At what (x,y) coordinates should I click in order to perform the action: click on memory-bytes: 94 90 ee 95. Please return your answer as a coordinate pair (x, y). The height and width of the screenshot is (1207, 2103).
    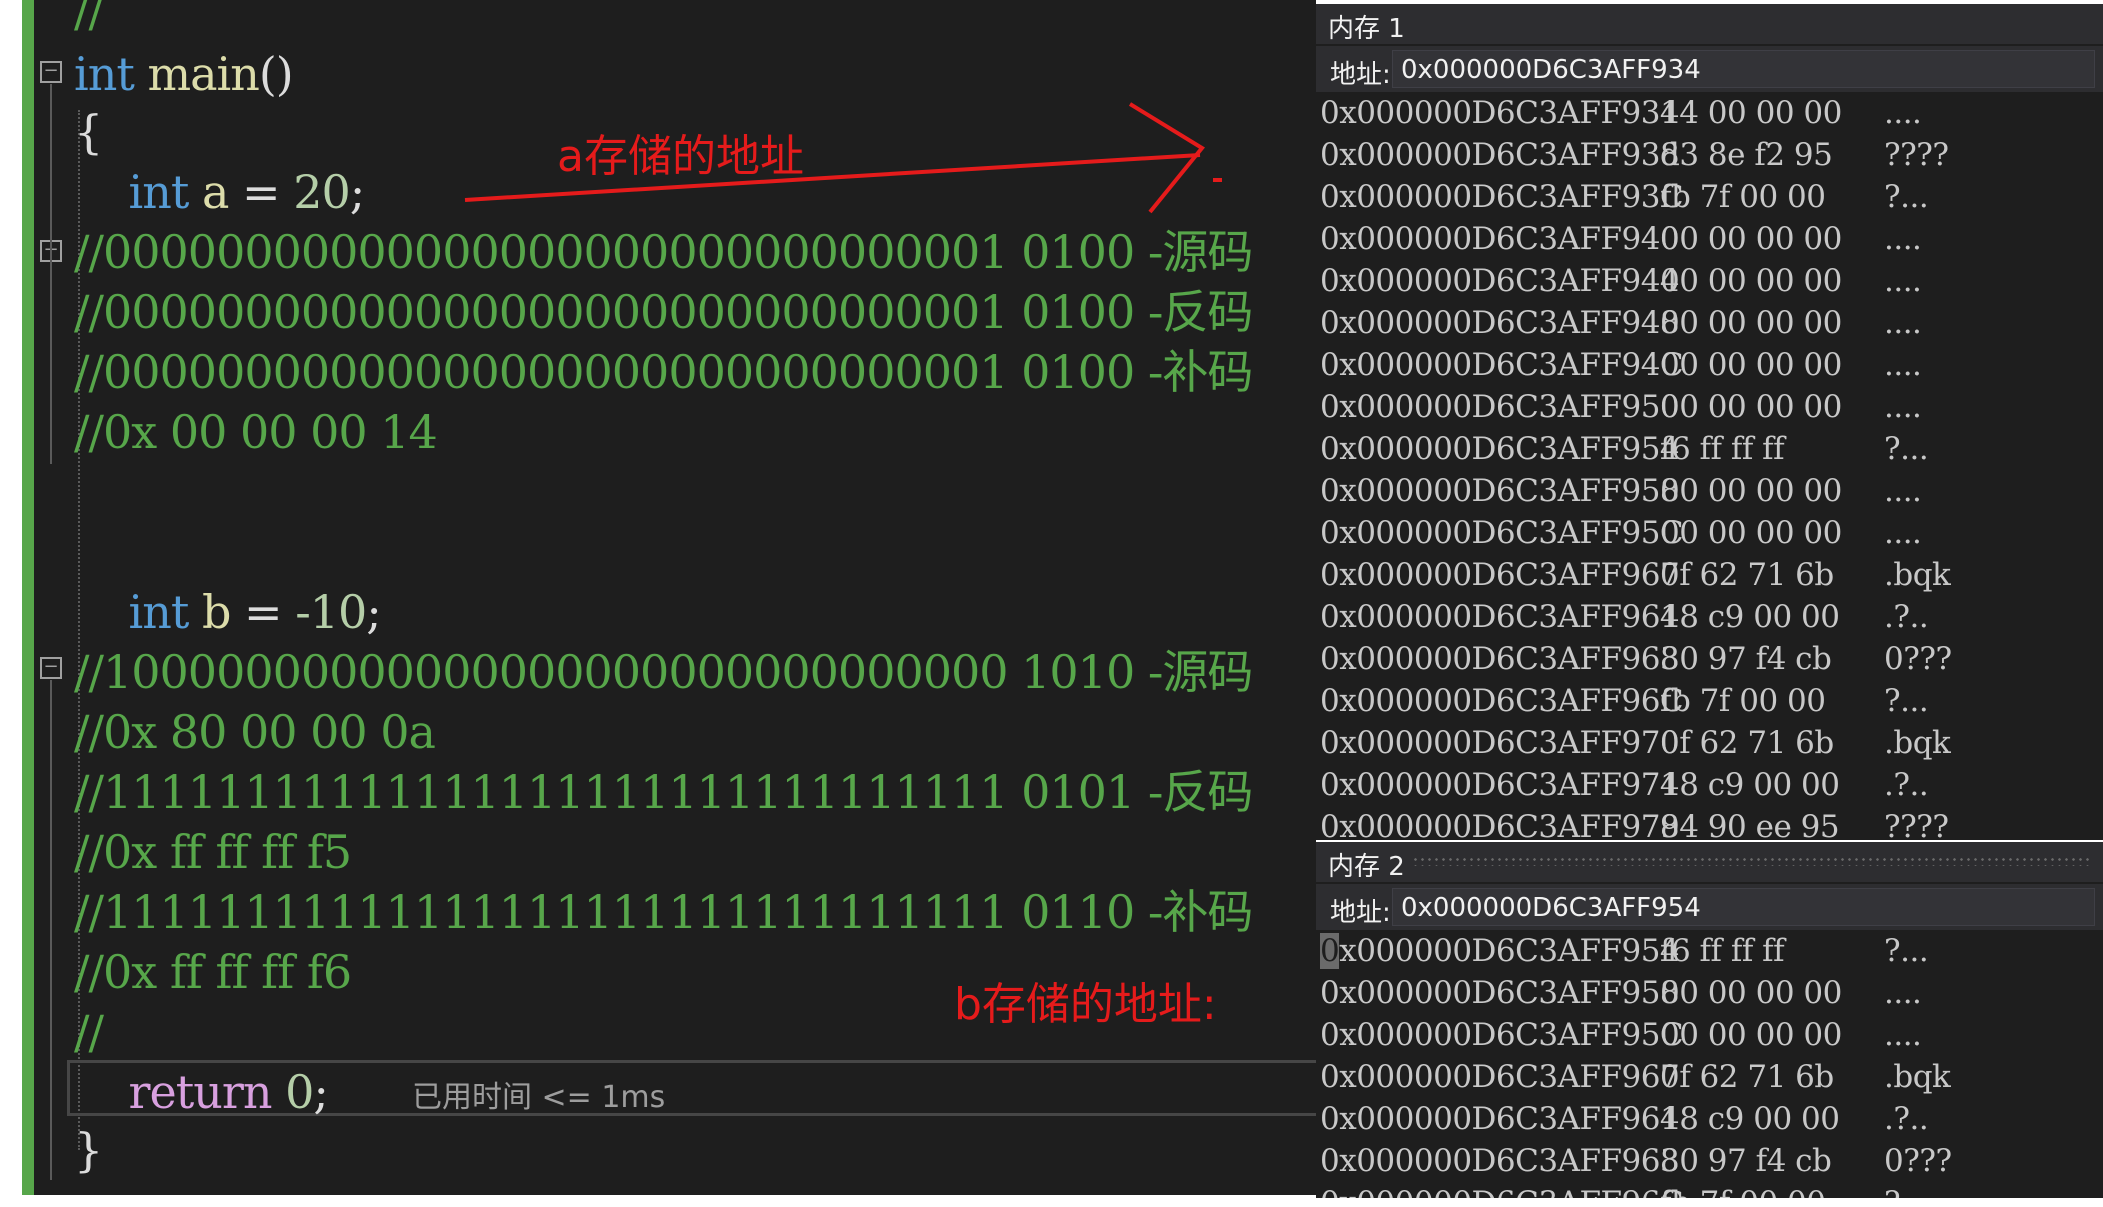
    Looking at the image, I should click on (1750, 824).